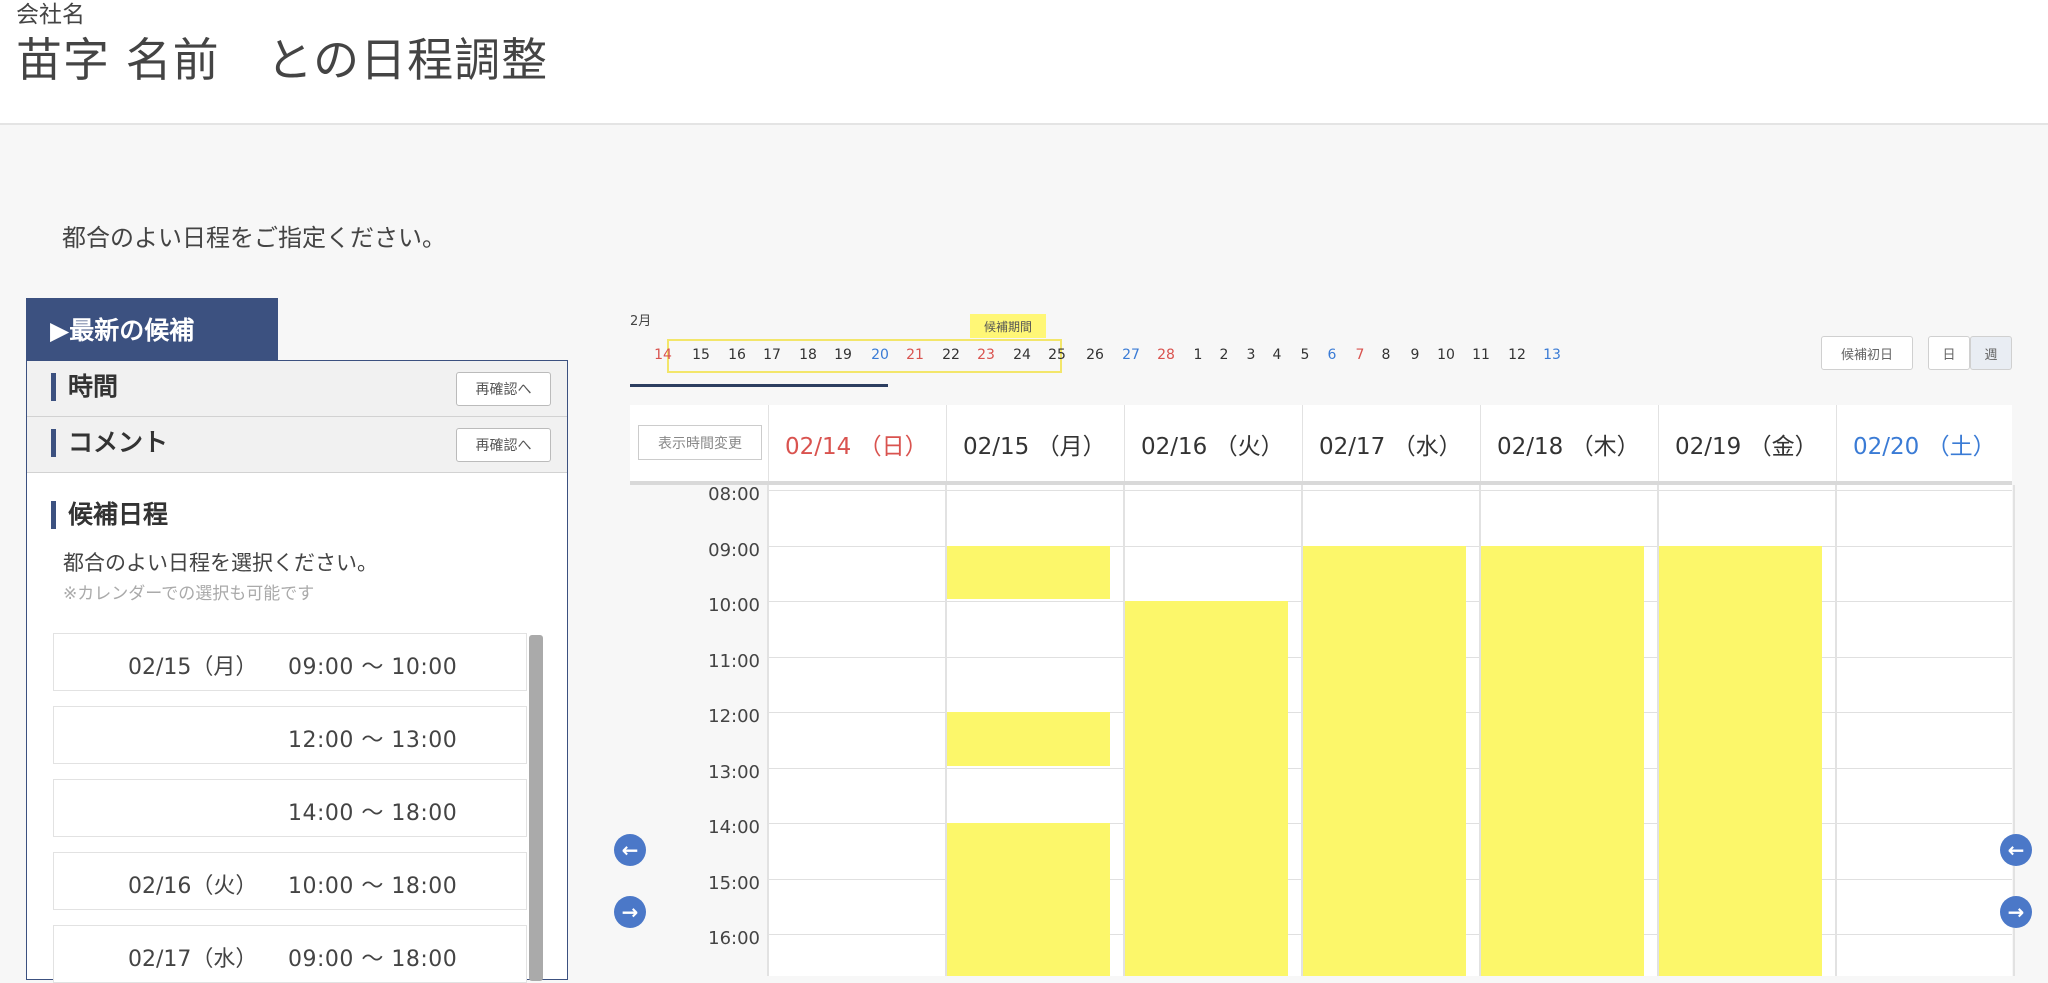 The width and height of the screenshot is (2048, 983). What do you see at coordinates (951, 355) in the screenshot?
I see `mini-calendar-day: 22` at bounding box center [951, 355].